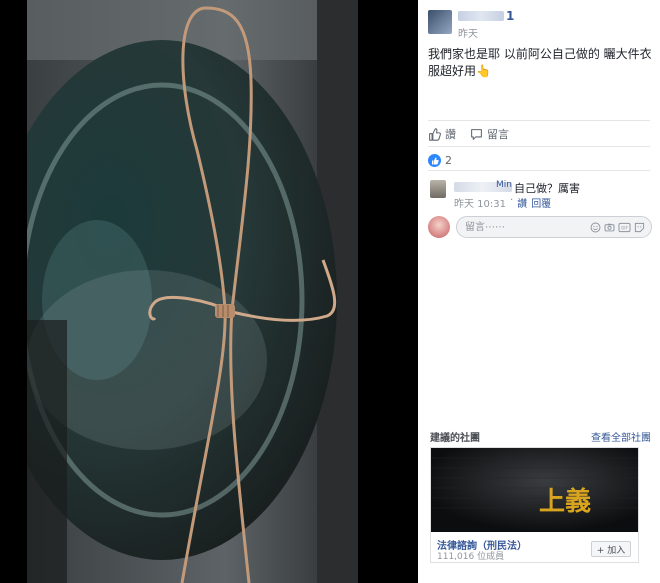 This screenshot has height=583, width=660. What do you see at coordinates (481, 16) in the screenshot?
I see `poster-name-redacted` at bounding box center [481, 16].